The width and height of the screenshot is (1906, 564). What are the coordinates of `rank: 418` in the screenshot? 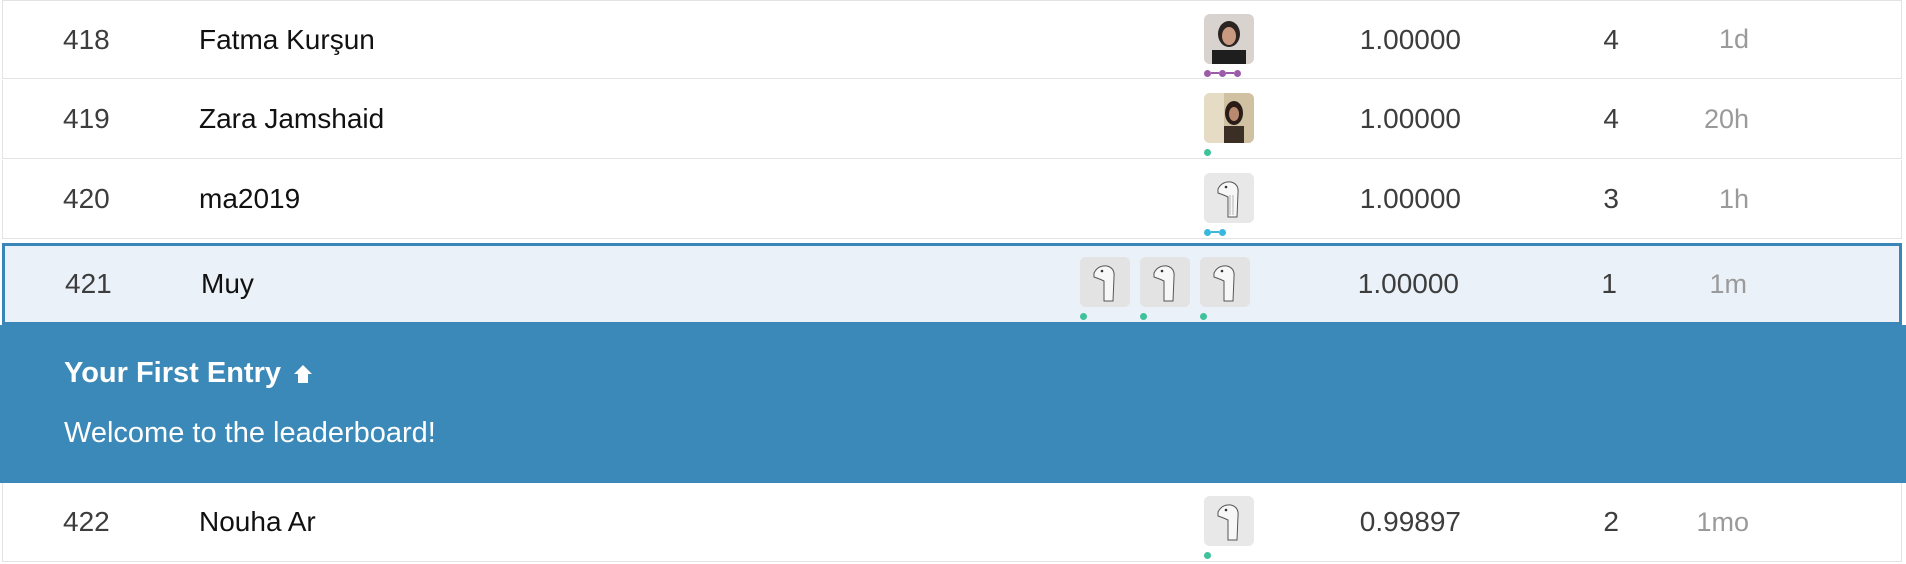 It's located at (86, 39).